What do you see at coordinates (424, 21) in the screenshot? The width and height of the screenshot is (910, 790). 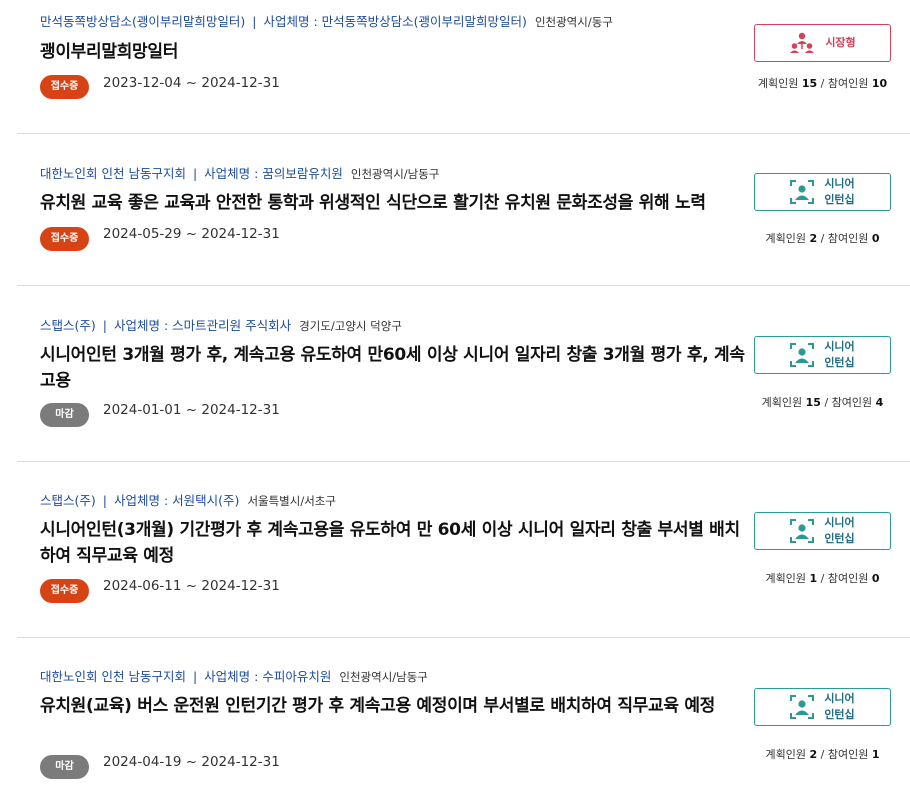 I see `company-name: 만석동쪽방상담소(괭이부리말희망일터)` at bounding box center [424, 21].